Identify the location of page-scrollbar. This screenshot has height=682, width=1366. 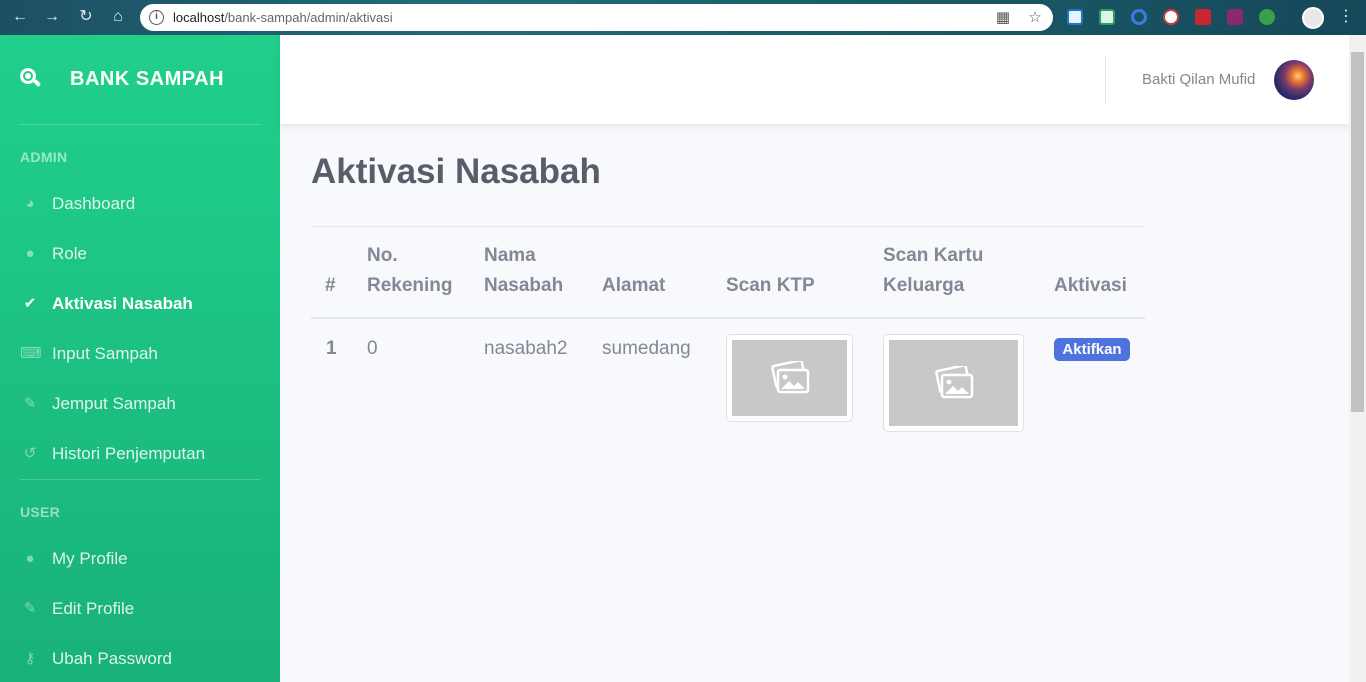
(1357, 358).